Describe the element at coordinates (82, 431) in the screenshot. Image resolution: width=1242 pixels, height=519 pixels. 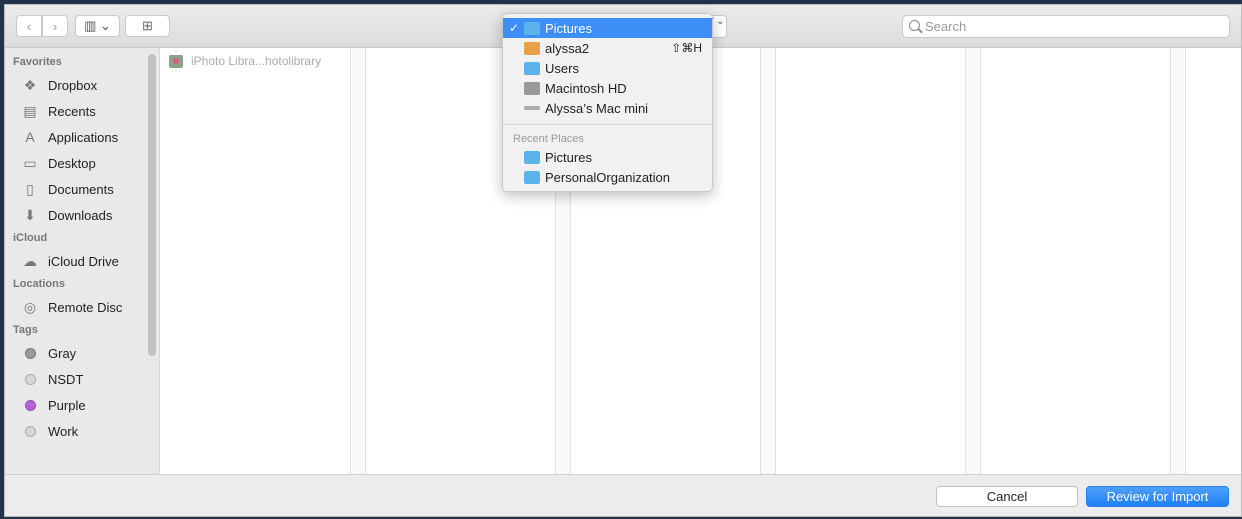
I see `sidebar-item-work: Work` at that location.